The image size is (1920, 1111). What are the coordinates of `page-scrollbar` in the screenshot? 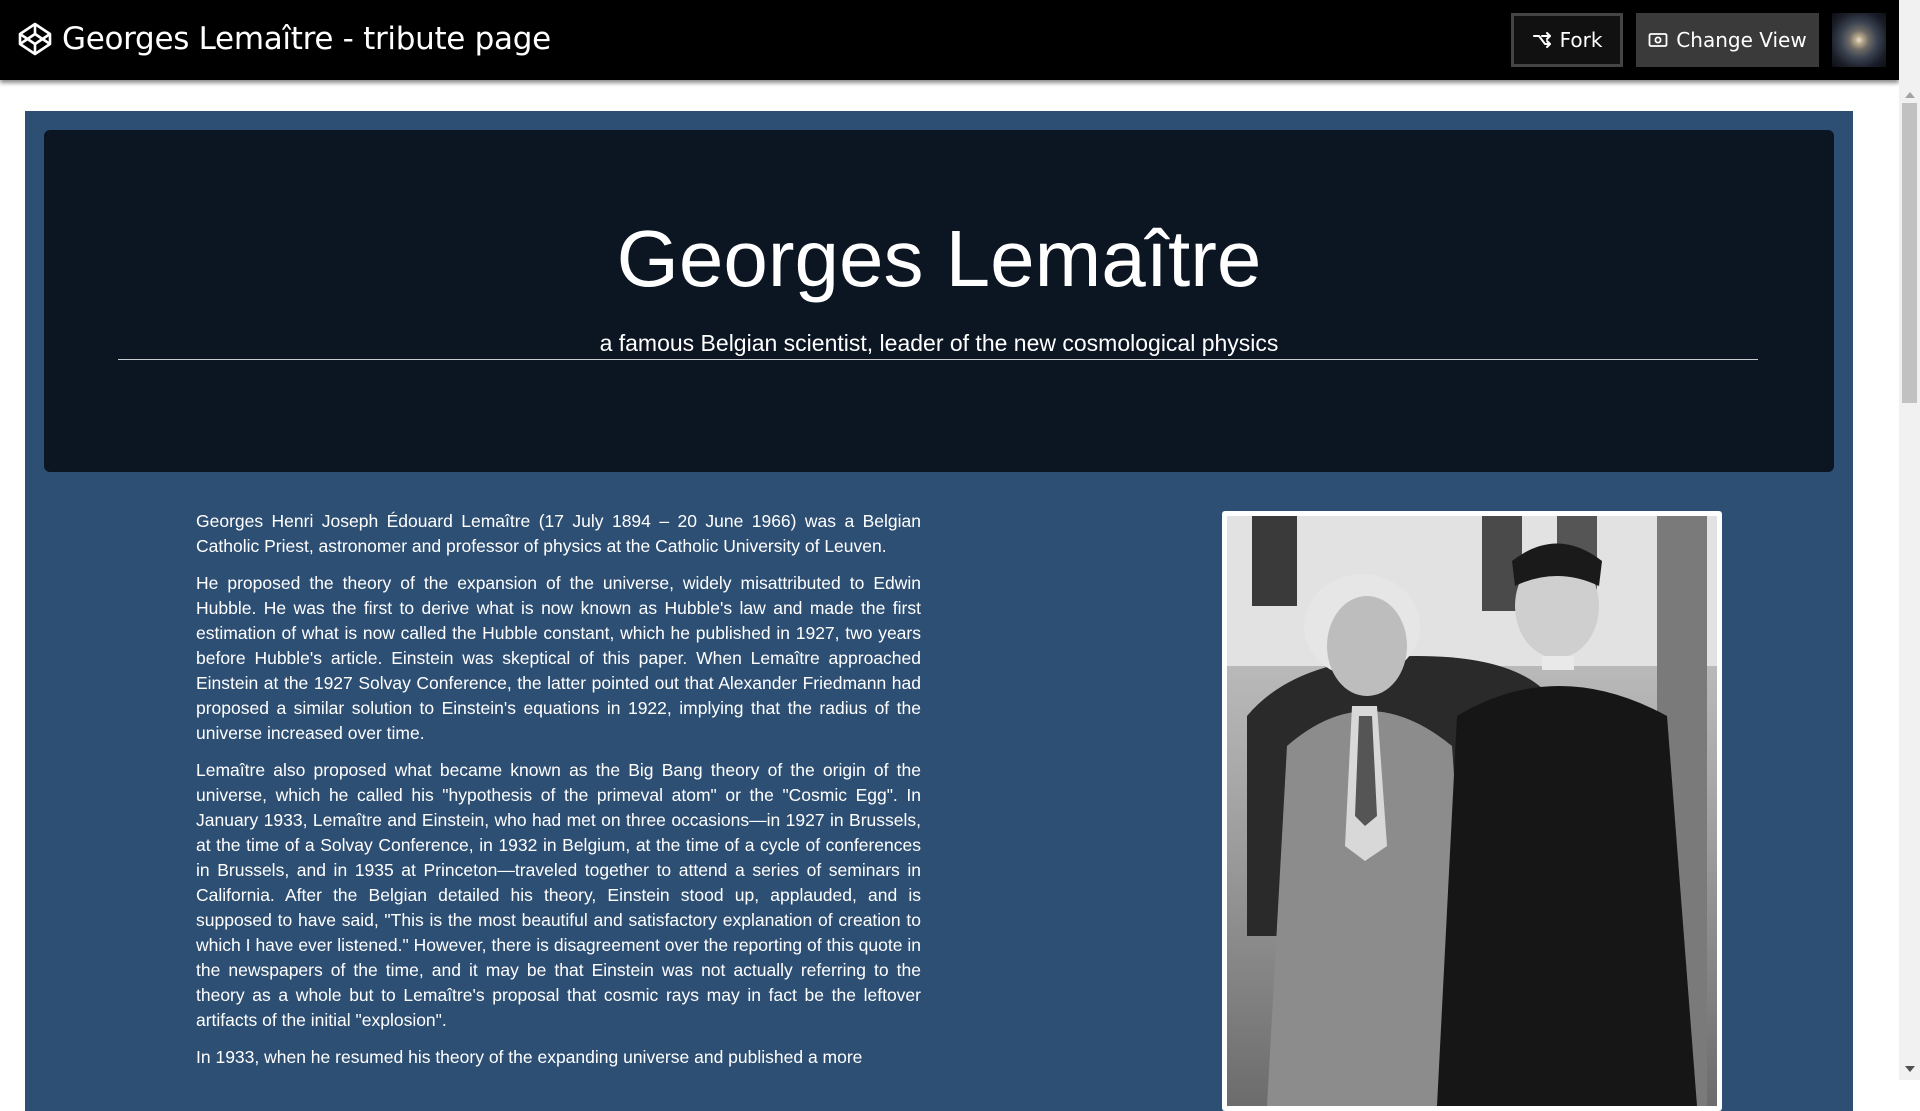 It's located at (1909, 540).